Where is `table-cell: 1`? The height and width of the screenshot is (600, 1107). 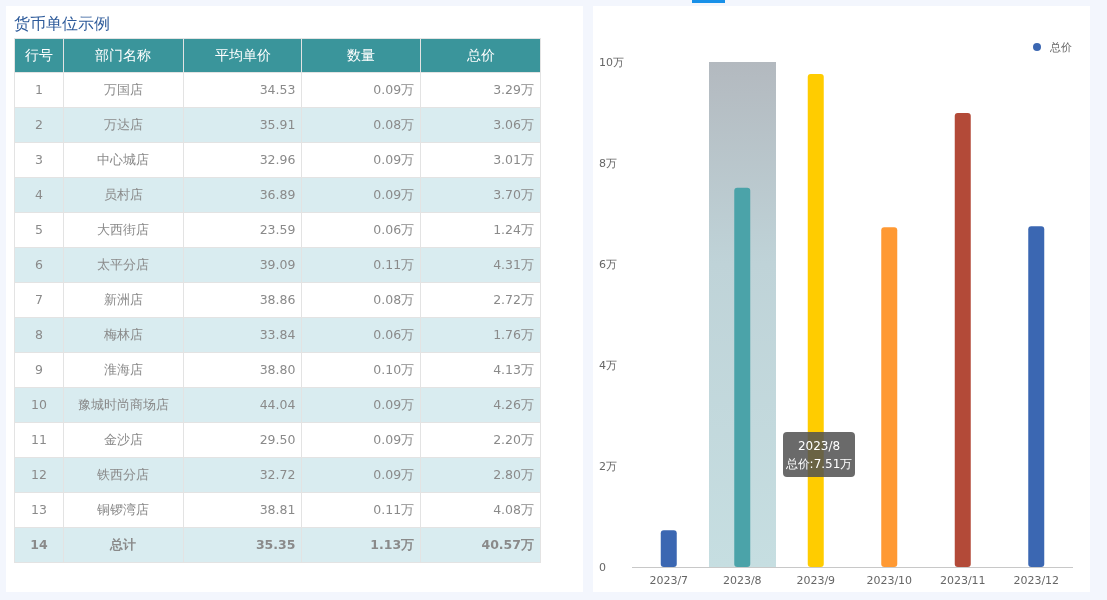
table-cell: 1 is located at coordinates (39, 90).